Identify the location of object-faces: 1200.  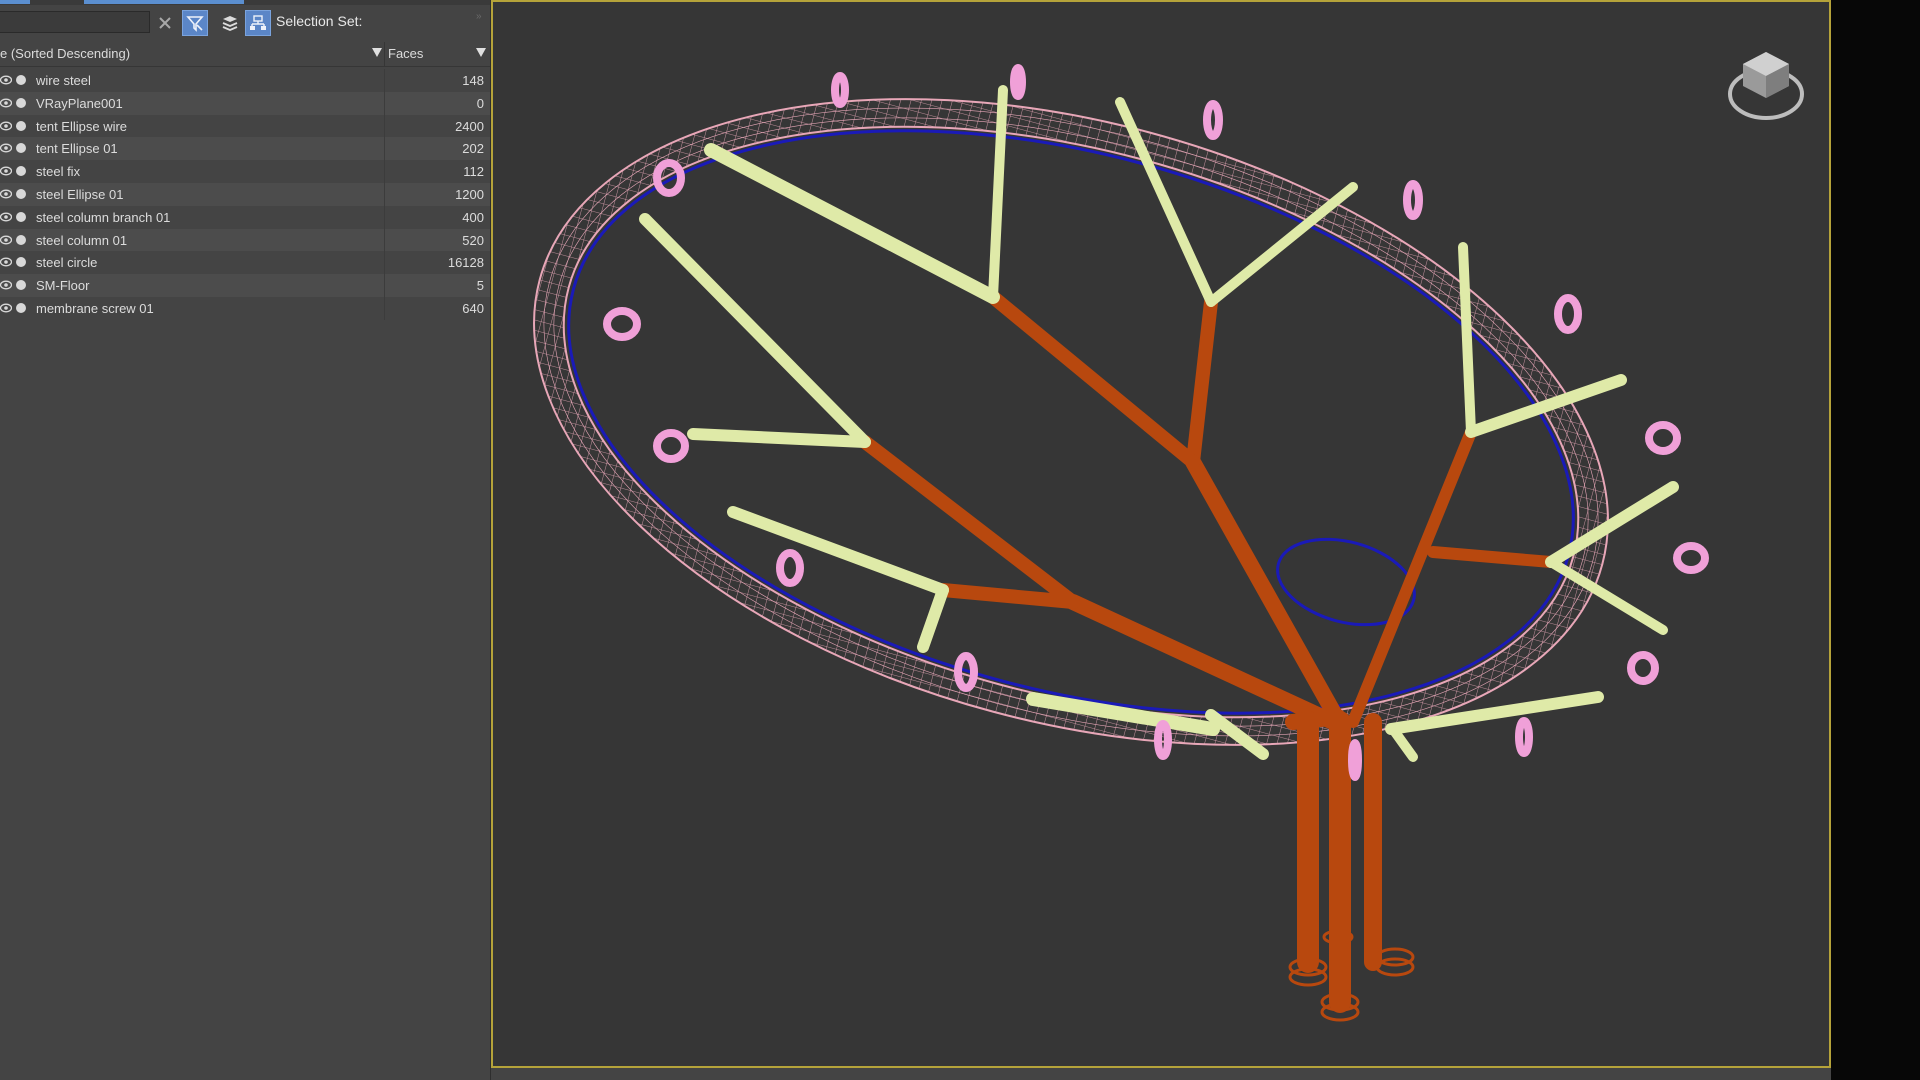
(469, 194).